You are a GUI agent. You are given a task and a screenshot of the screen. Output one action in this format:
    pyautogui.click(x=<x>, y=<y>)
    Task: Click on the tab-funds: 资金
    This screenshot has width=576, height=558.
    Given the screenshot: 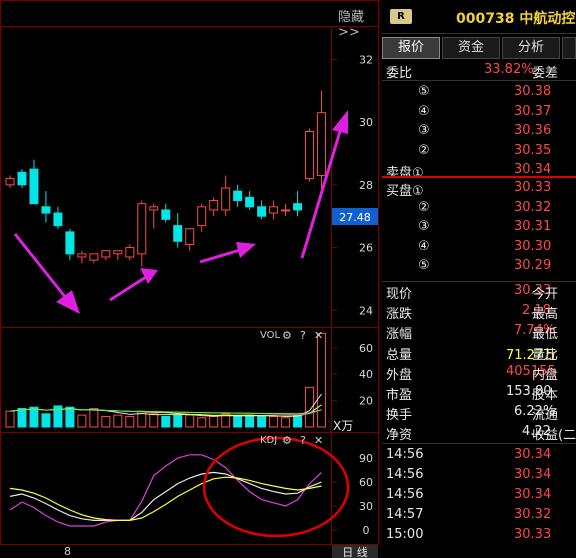 What is the action you would take?
    pyautogui.click(x=471, y=48)
    